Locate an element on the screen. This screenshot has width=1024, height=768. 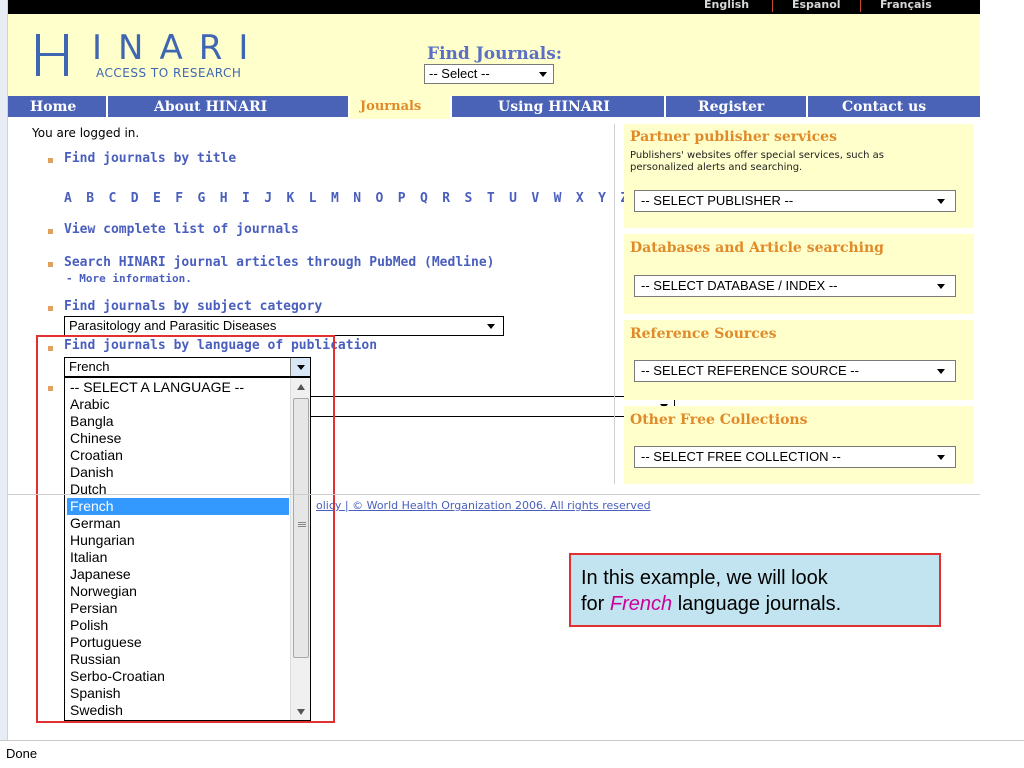
nav-contact: Contact us is located at coordinates (884, 107).